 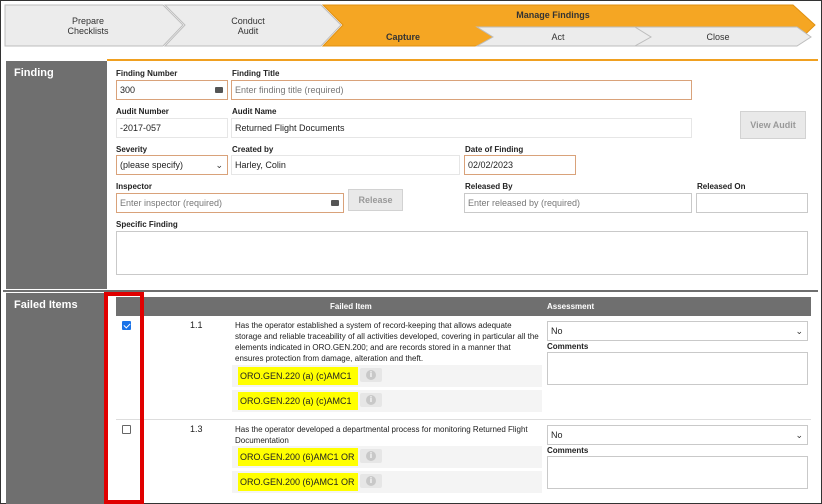 What do you see at coordinates (134, 186) in the screenshot?
I see `inspector-label: Inspector` at bounding box center [134, 186].